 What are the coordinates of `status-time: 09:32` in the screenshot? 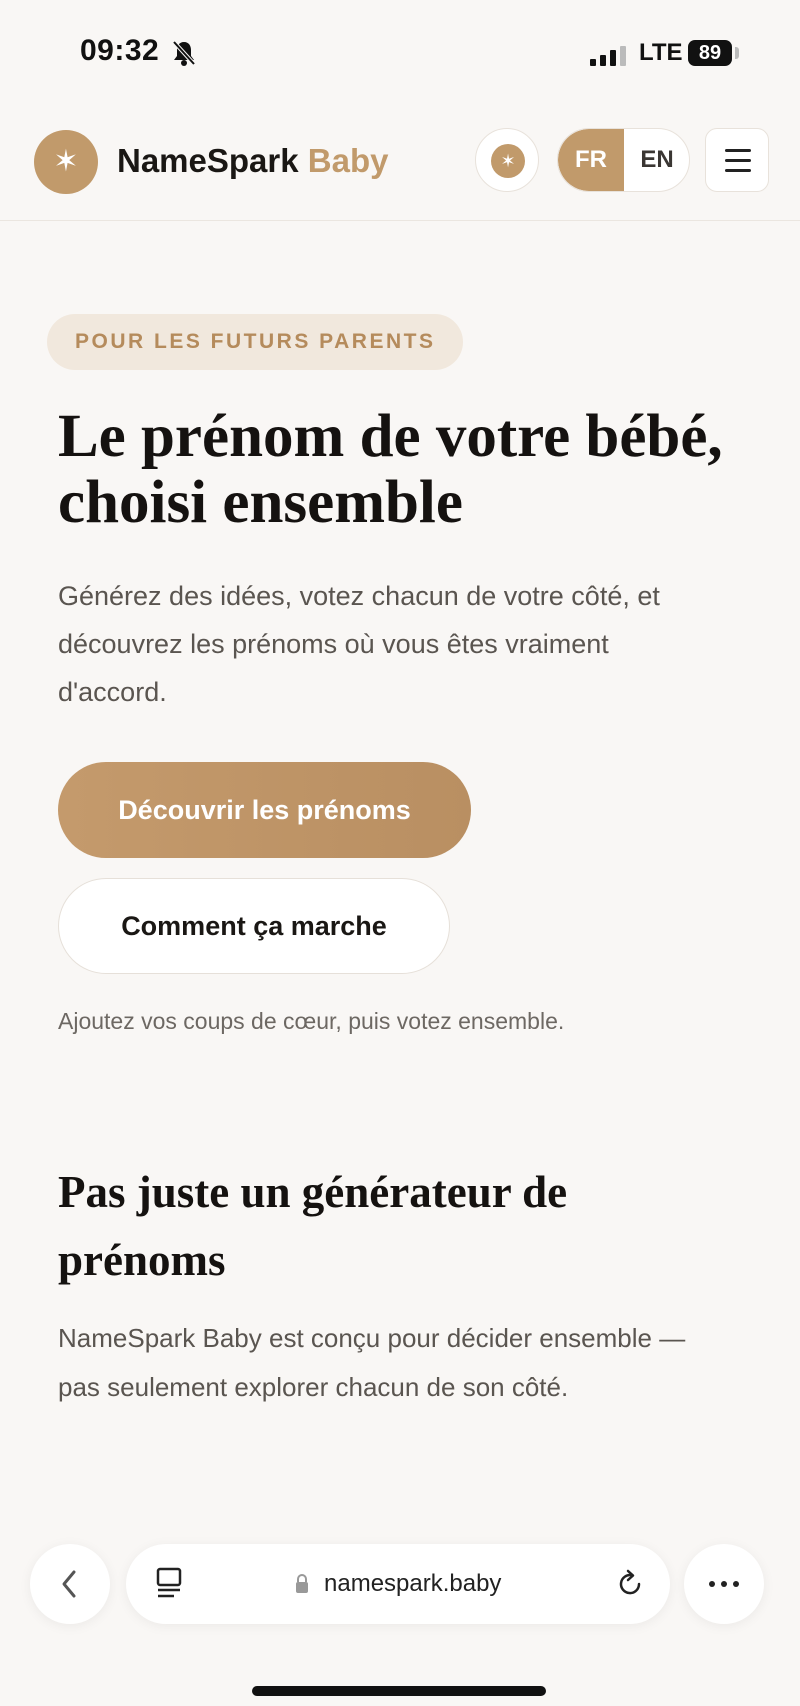 It's located at (120, 50).